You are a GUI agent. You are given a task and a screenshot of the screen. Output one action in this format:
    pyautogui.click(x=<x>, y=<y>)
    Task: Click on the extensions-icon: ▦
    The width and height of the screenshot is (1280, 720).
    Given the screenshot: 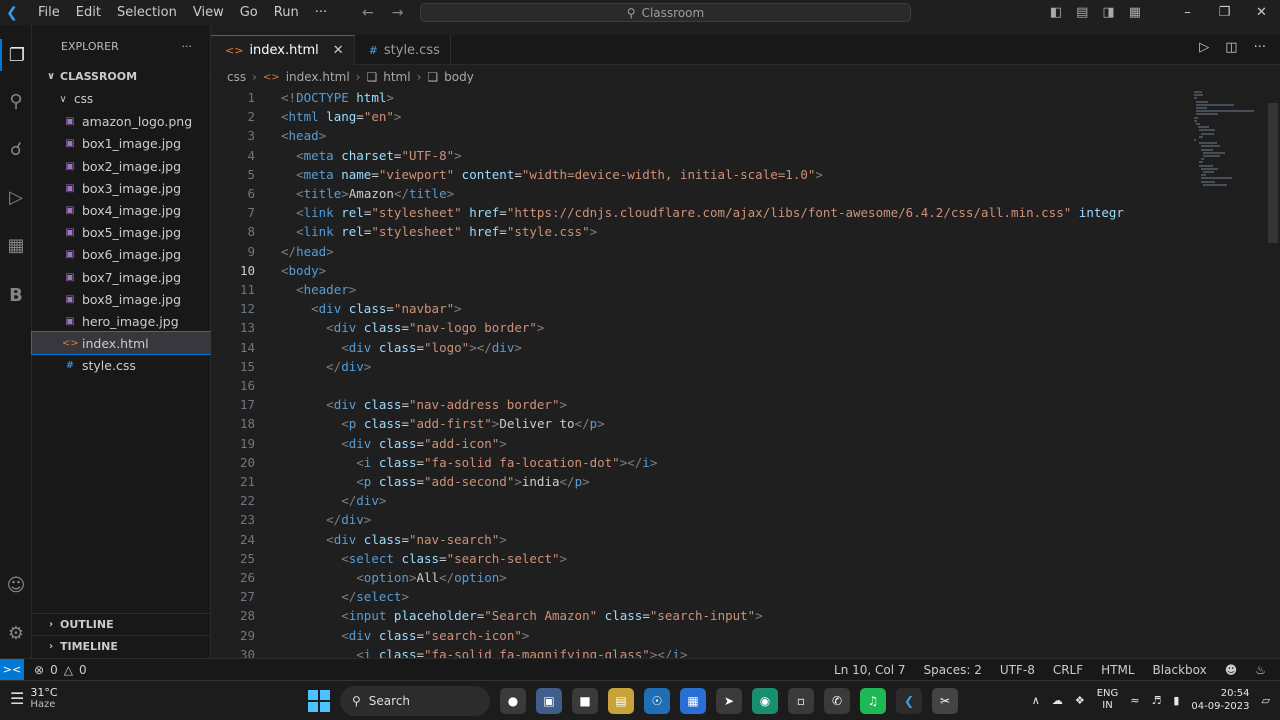 What is the action you would take?
    pyautogui.click(x=16, y=245)
    